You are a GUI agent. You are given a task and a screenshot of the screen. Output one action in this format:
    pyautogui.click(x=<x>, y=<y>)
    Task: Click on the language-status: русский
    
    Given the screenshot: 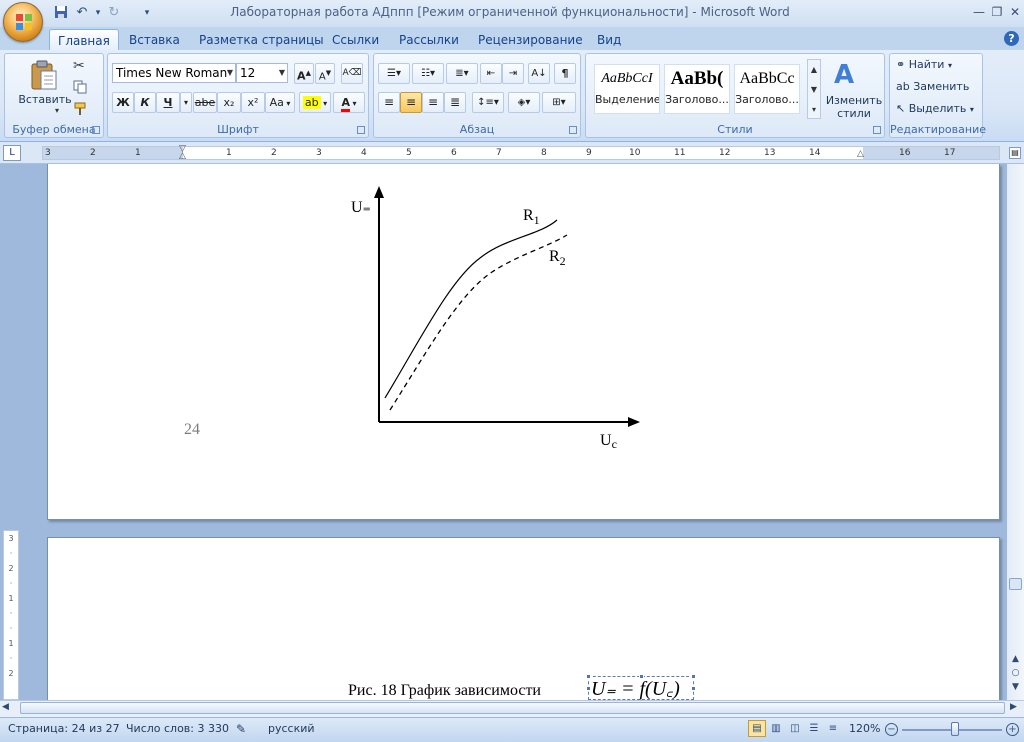 What is the action you would take?
    pyautogui.click(x=291, y=728)
    